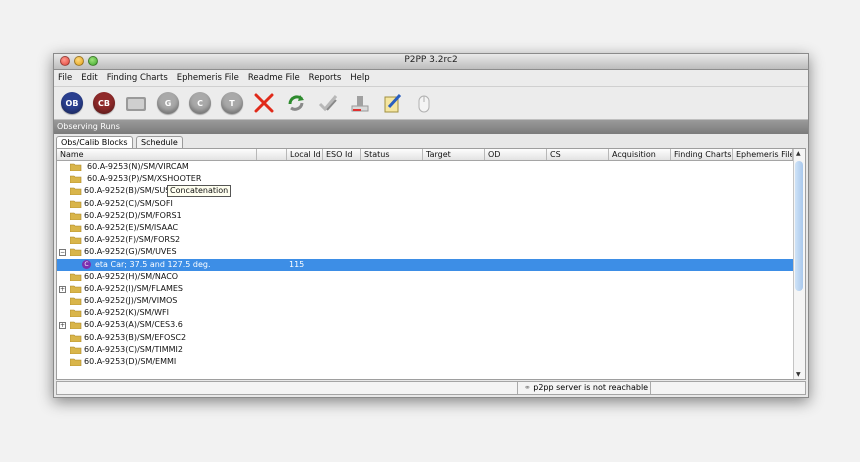  I want to click on ob-row: Ceta Car; 37.5 and 127.5 deg. 115, so click(425, 264).